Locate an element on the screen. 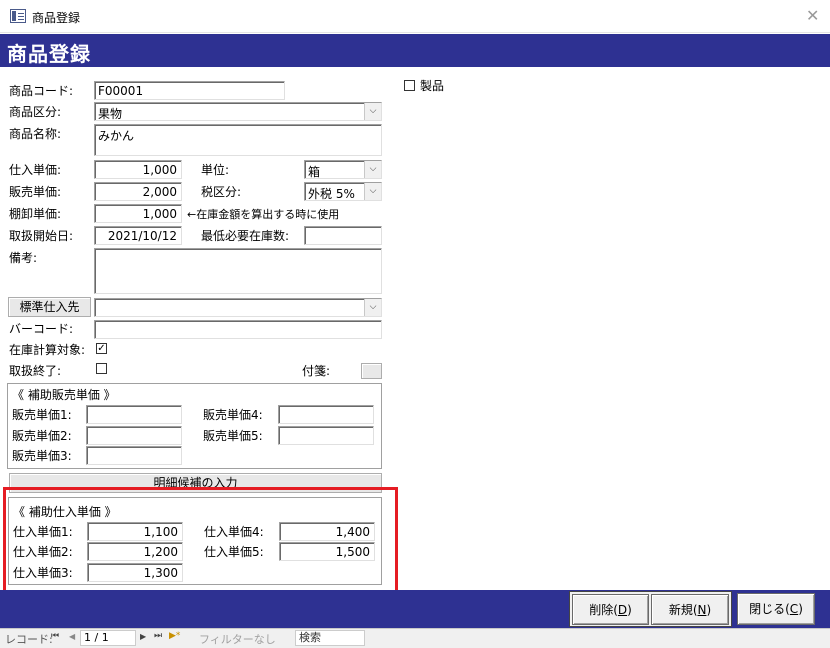 The height and width of the screenshot is (648, 830). prev-record-icon: ◀ is located at coordinates (72, 636).